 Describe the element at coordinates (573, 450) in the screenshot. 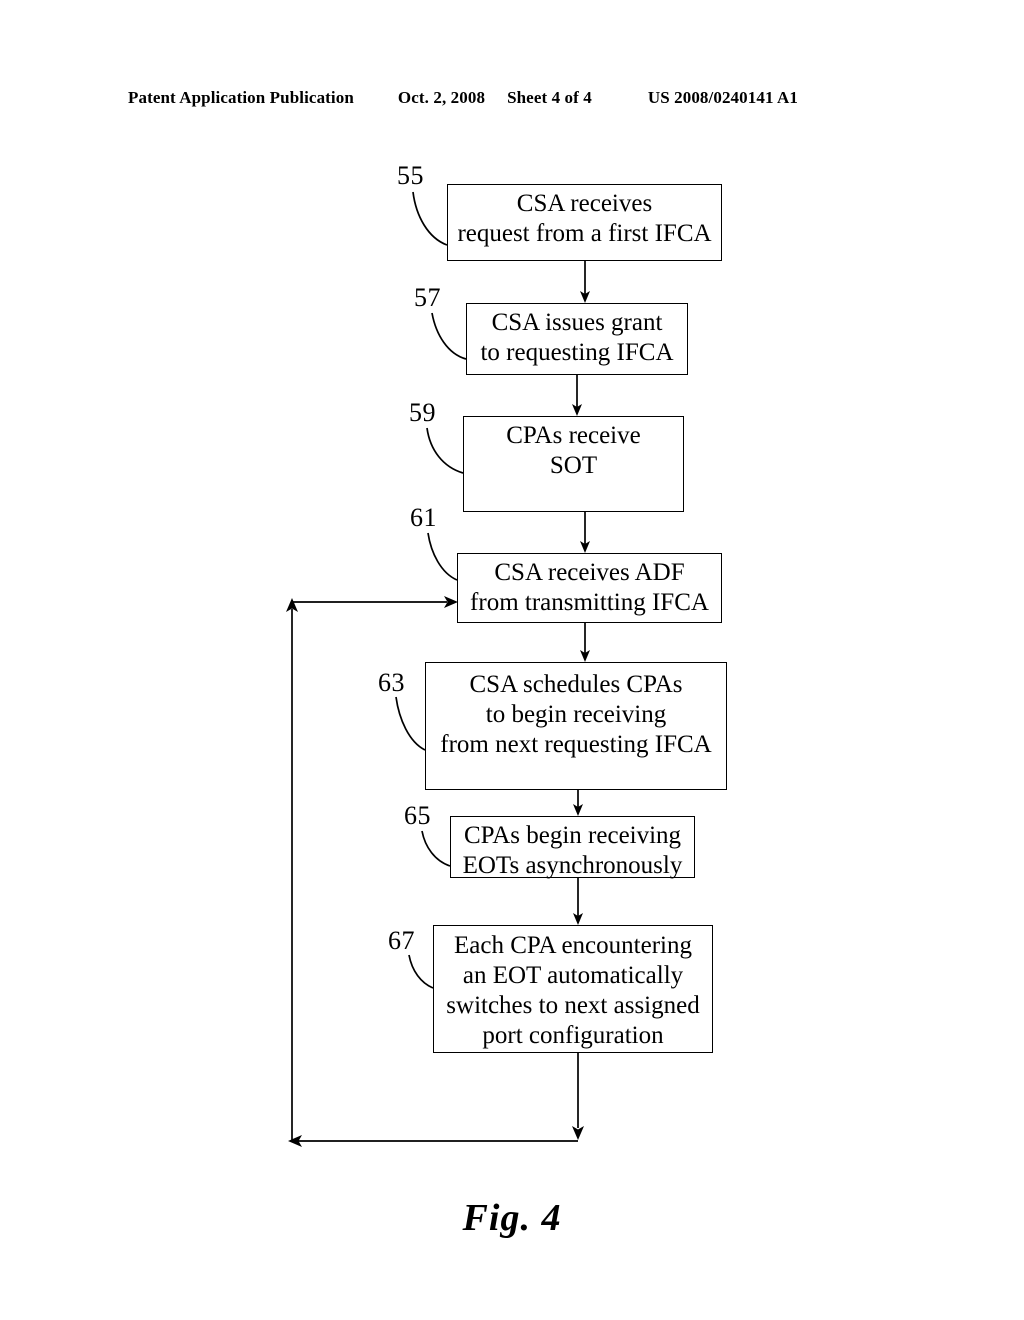

I see `step-59-label: CPAs receive SOT` at that location.